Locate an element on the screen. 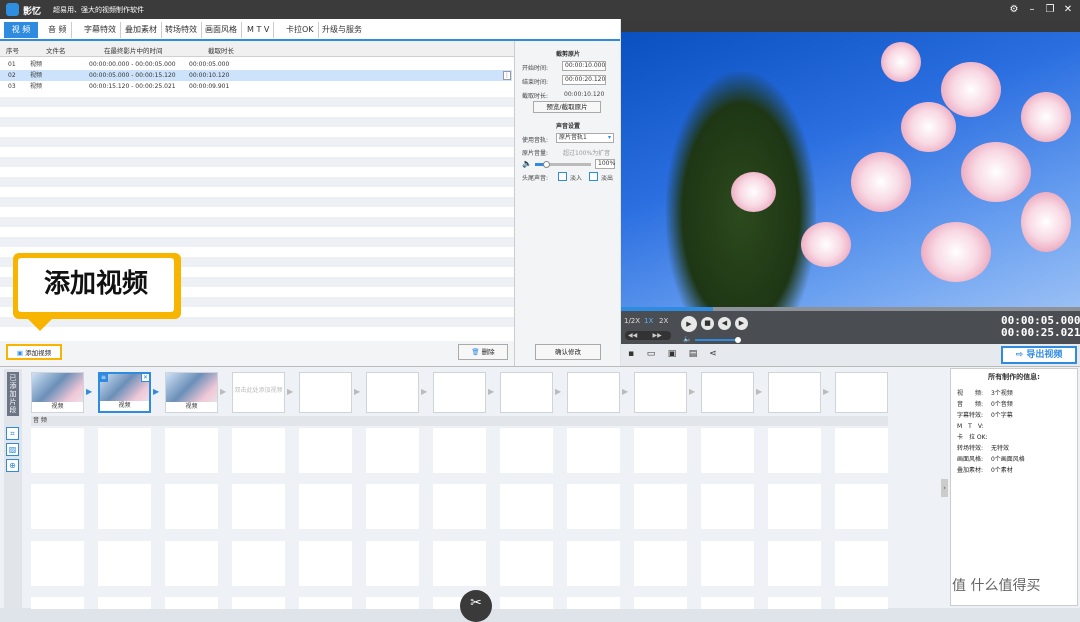 Image resolution: width=1080 pixels, height=622 pixels. callout-text: 添加视频 is located at coordinates (96, 285).